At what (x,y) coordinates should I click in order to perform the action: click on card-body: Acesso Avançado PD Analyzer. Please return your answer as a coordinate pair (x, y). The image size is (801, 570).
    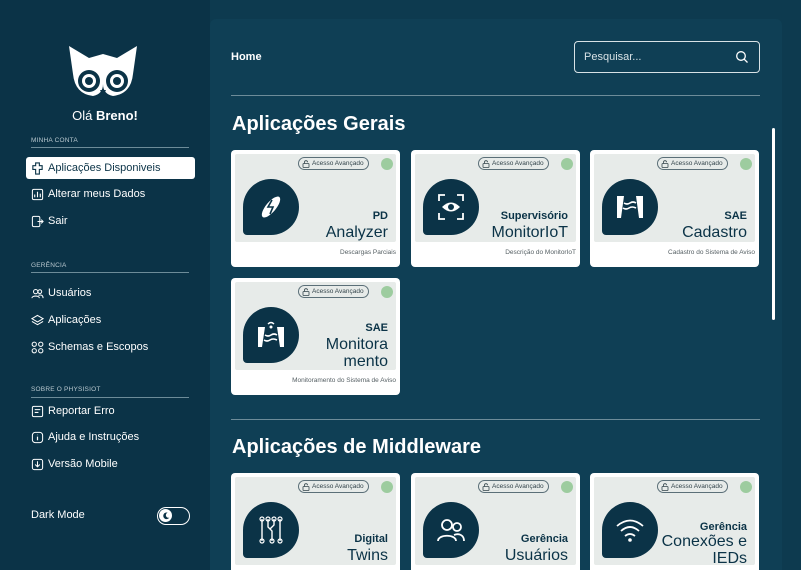
    Looking at the image, I should click on (315, 198).